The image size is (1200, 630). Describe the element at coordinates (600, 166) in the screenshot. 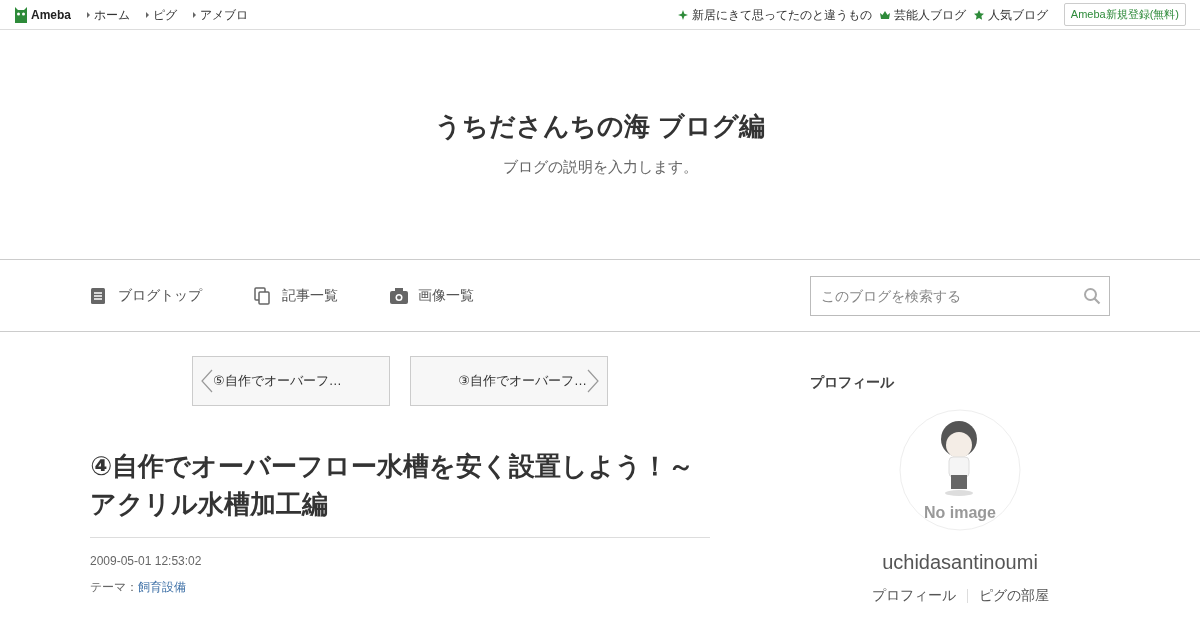

I see `blog-description: ブログの説明を入力します。` at that location.